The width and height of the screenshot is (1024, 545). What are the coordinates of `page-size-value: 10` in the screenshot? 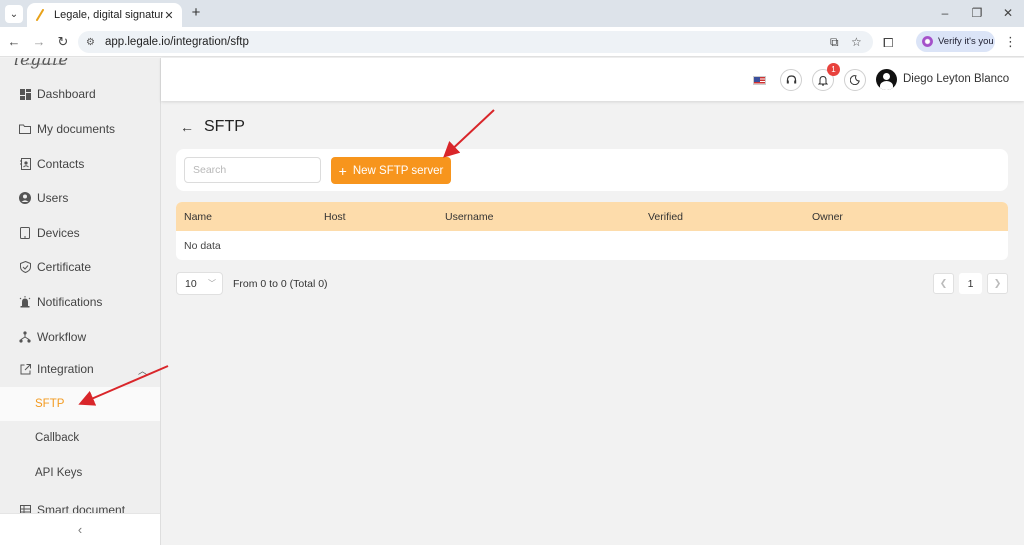 It's located at (191, 283).